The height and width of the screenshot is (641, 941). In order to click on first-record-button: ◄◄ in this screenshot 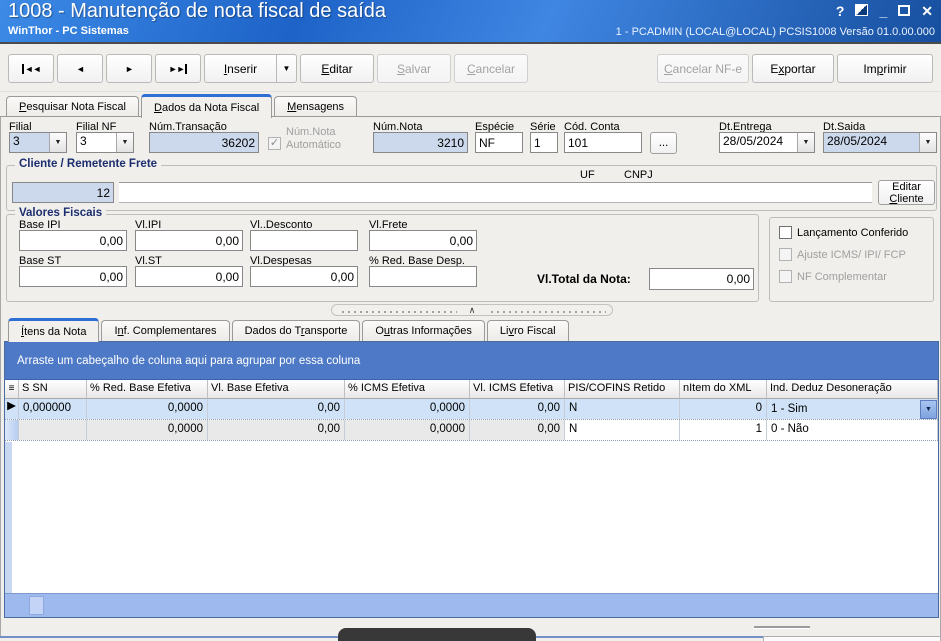, I will do `click(31, 68)`.